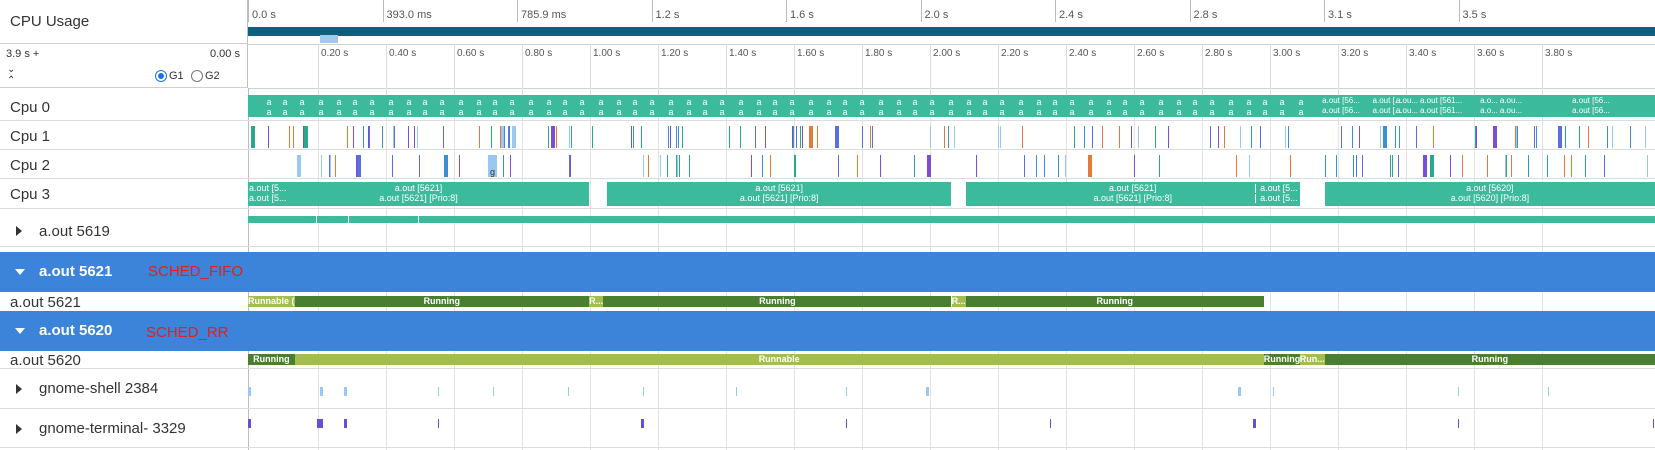 The height and width of the screenshot is (450, 1655). I want to click on radio-unselected-icon, so click(197, 76).